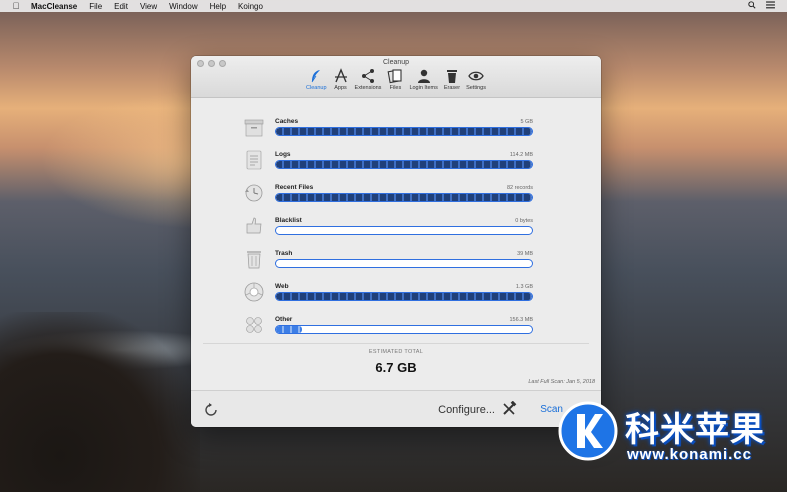  I want to click on tab-login-items-label: Login Items, so click(423, 88).